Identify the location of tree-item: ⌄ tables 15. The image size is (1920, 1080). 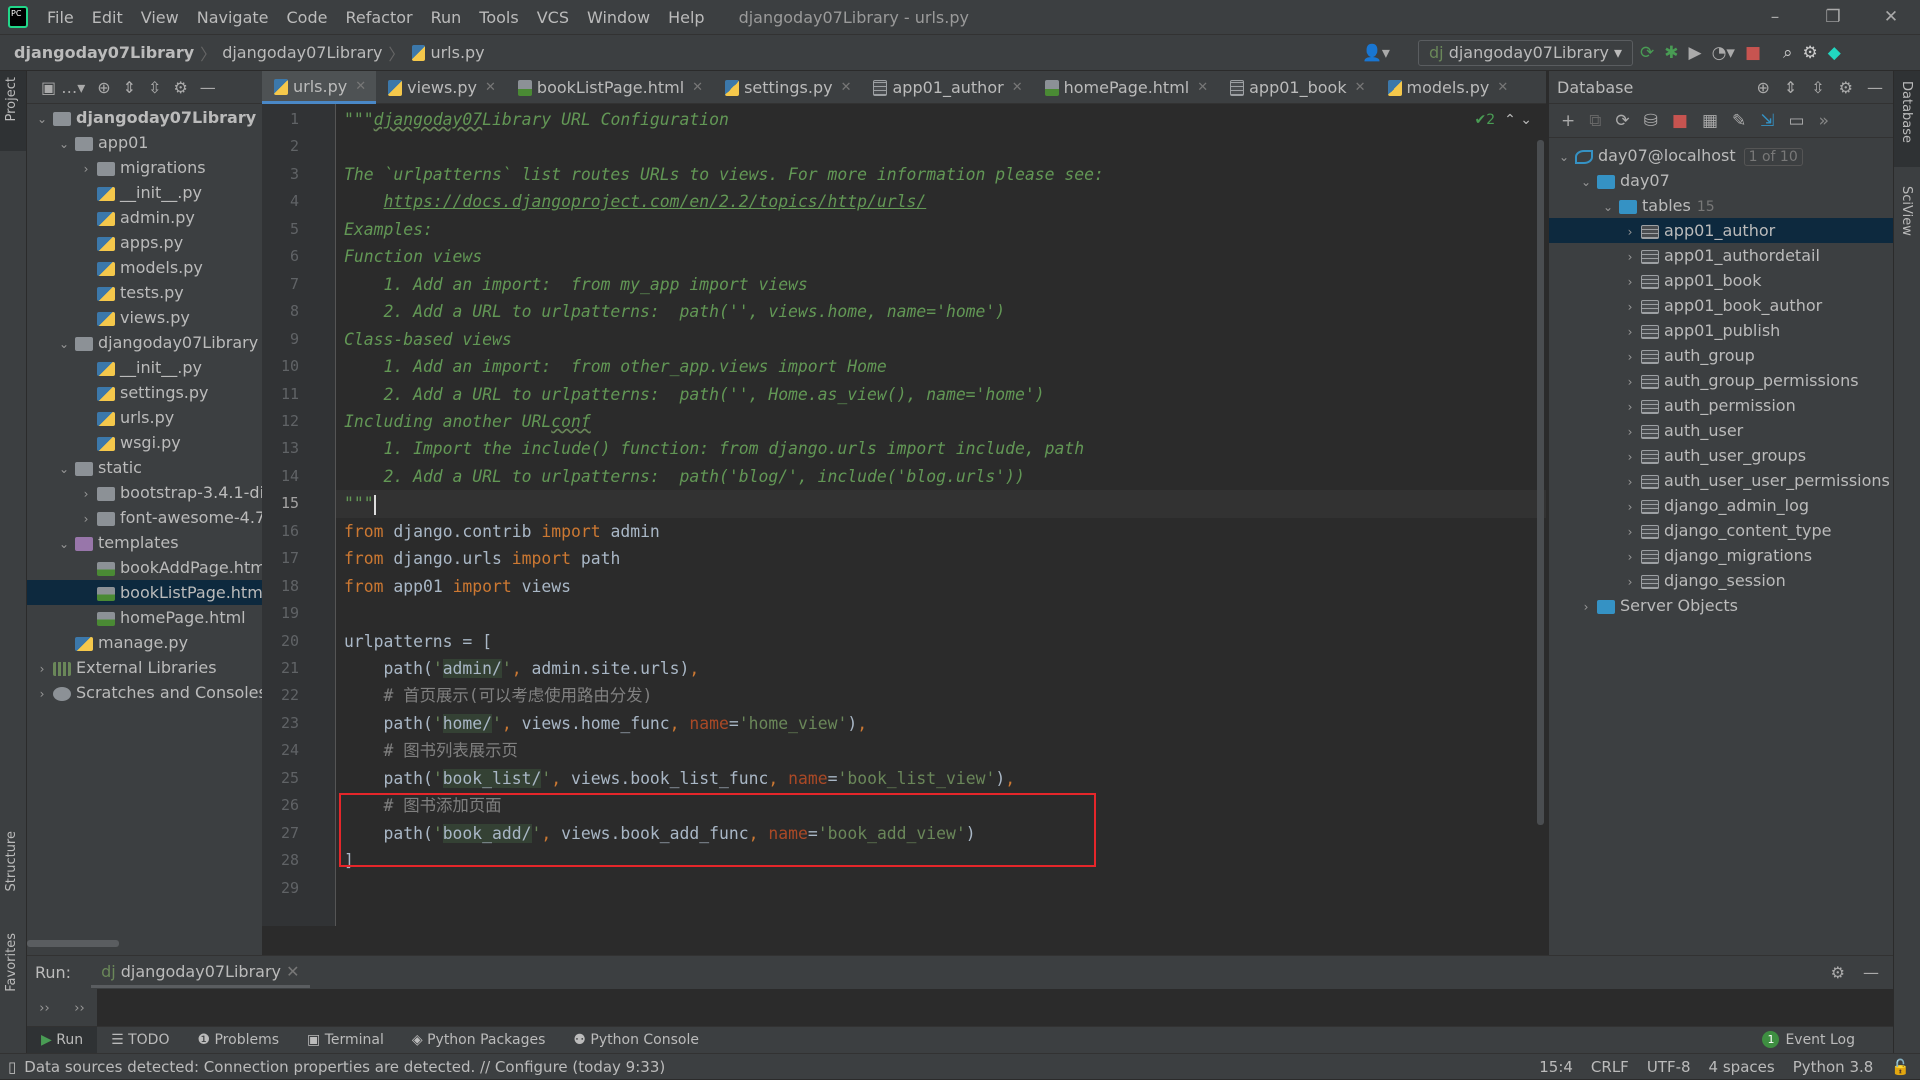
(1721, 205).